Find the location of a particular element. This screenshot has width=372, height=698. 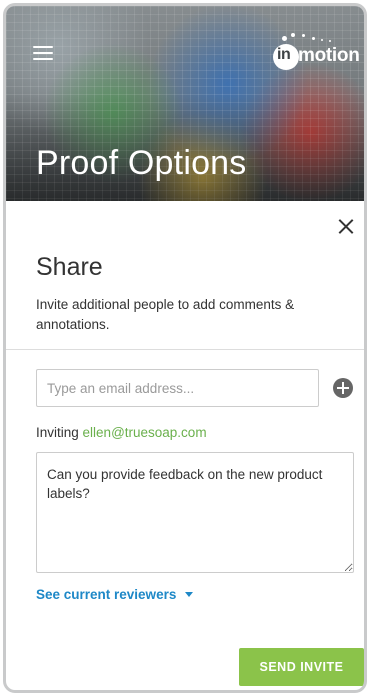

email-input is located at coordinates (177, 388).